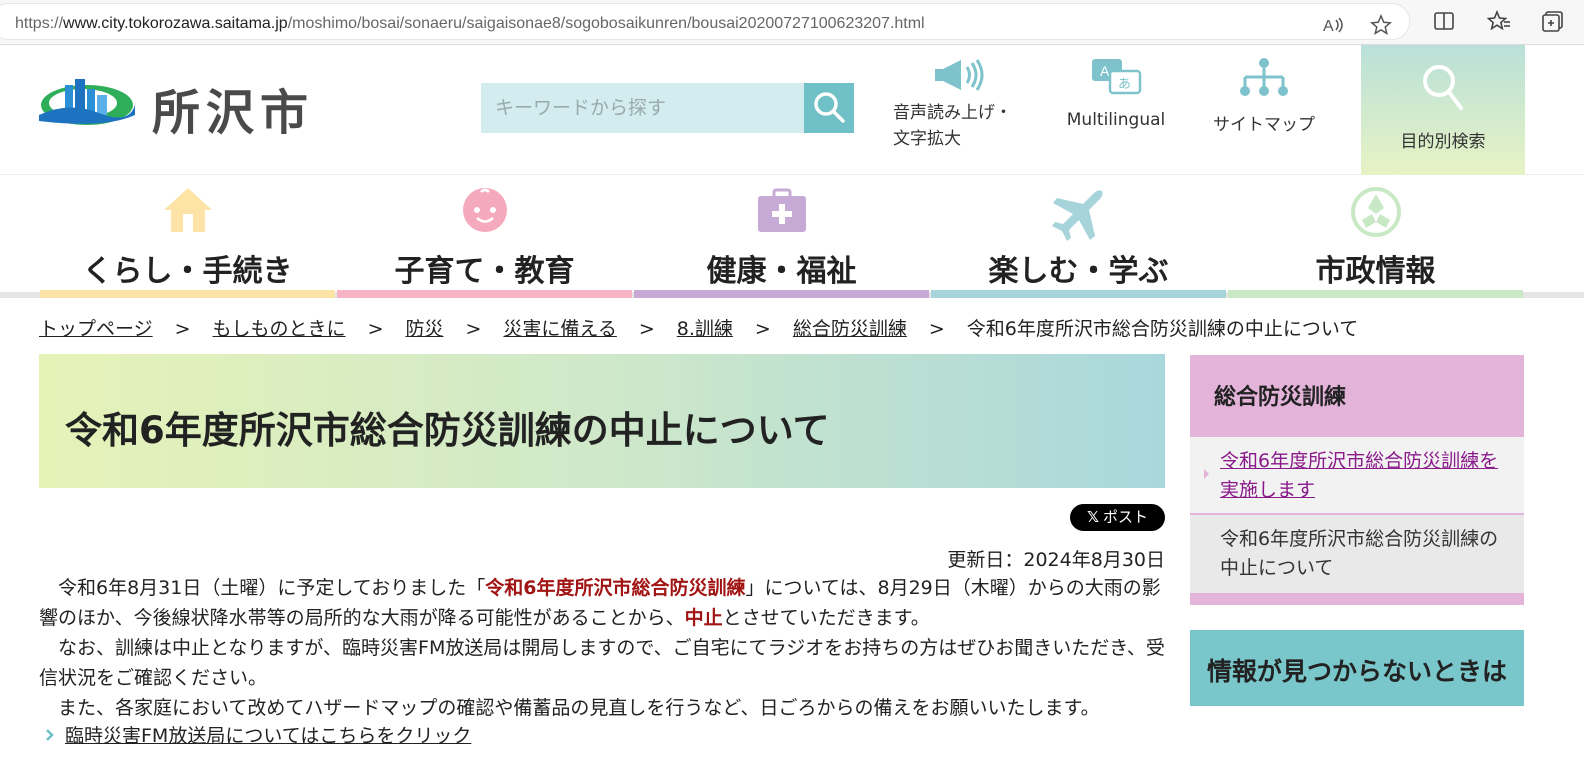  Describe the element at coordinates (1375, 271) in the screenshot. I see `nav-label-city-info: 市政情報` at that location.